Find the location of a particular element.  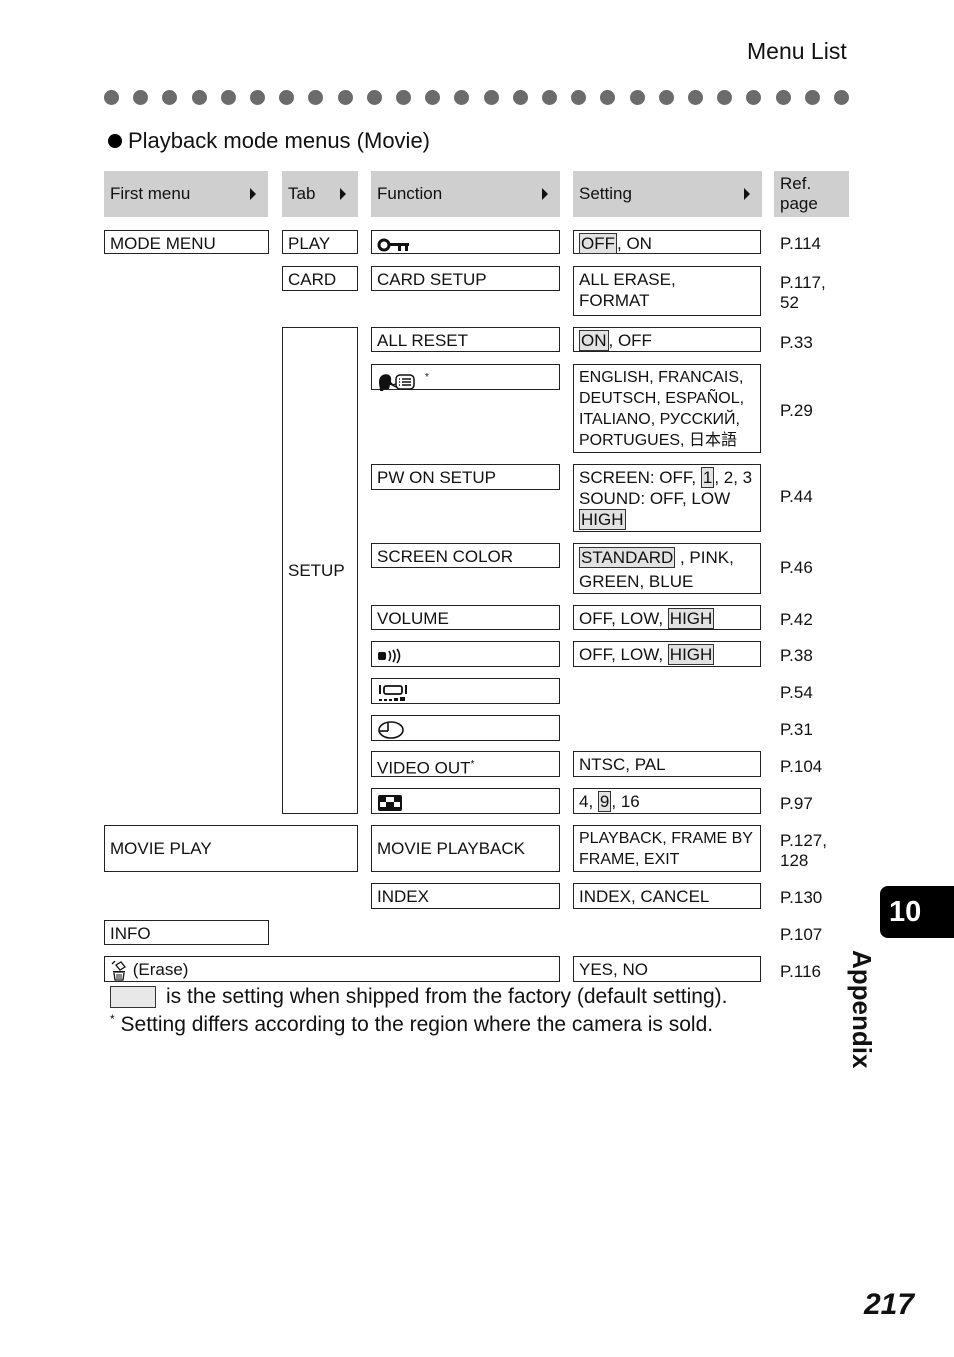

tab-card: CARD is located at coordinates (320, 278).